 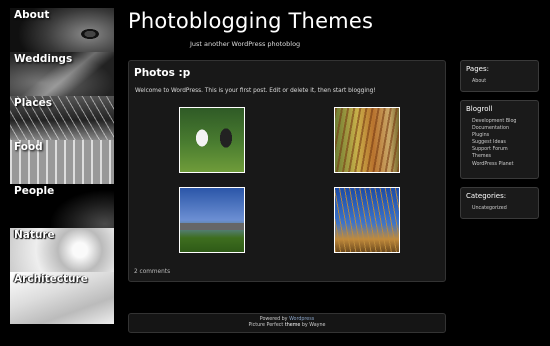 I want to click on blogroll-link: Development Blog, so click(x=494, y=121).